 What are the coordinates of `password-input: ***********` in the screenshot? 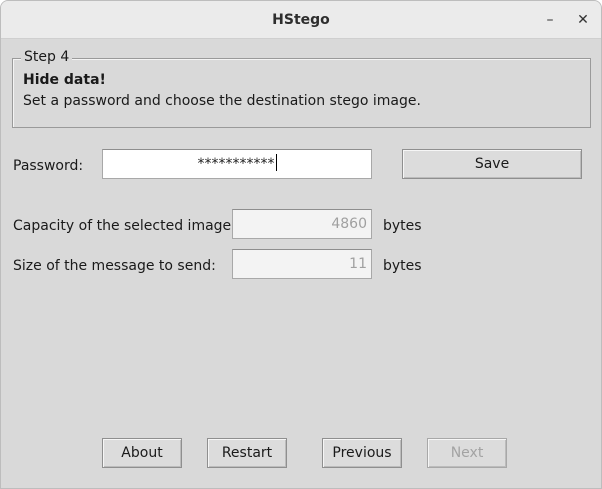 It's located at (237, 164).